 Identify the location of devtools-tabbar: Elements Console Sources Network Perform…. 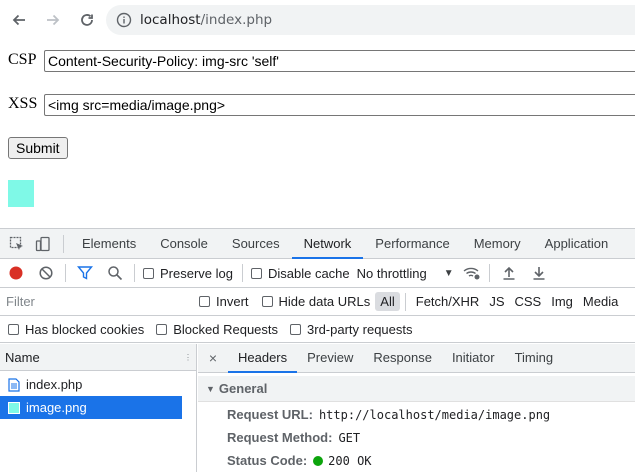
(317, 244).